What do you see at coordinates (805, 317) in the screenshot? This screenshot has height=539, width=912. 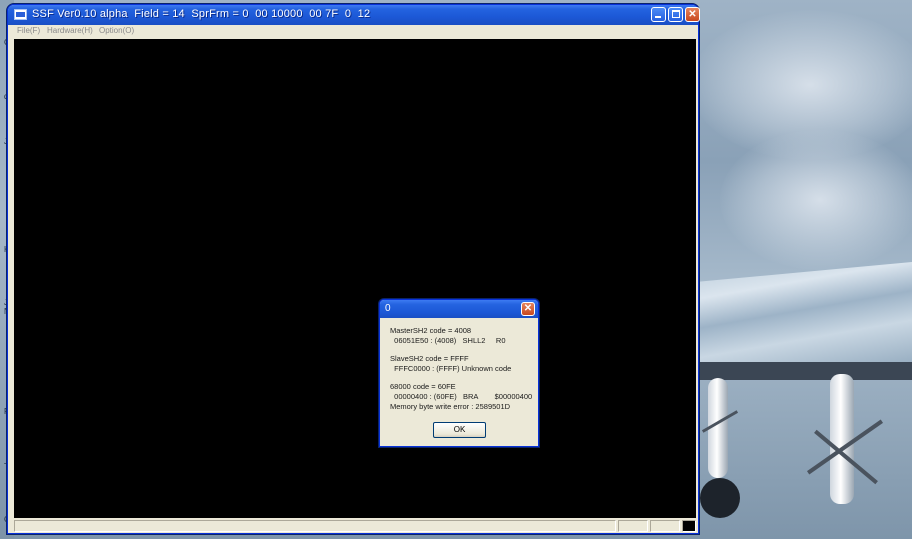 I see `wallpaper-jet-wing` at bounding box center [805, 317].